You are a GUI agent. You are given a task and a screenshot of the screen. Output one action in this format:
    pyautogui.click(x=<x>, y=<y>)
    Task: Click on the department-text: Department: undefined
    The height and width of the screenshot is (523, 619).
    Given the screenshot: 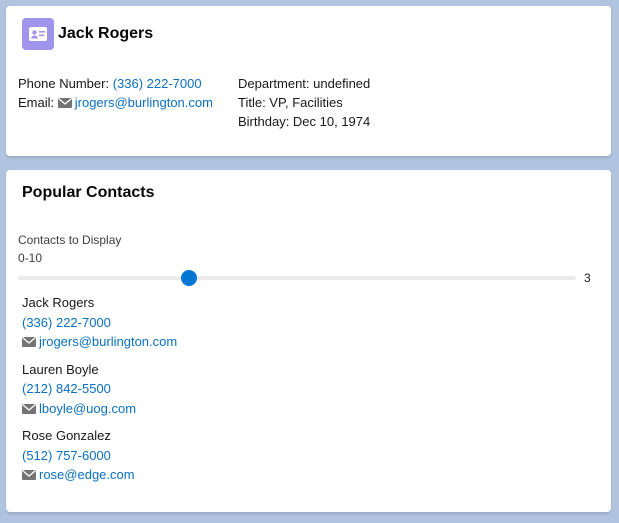 What is the action you would take?
    pyautogui.click(x=304, y=83)
    